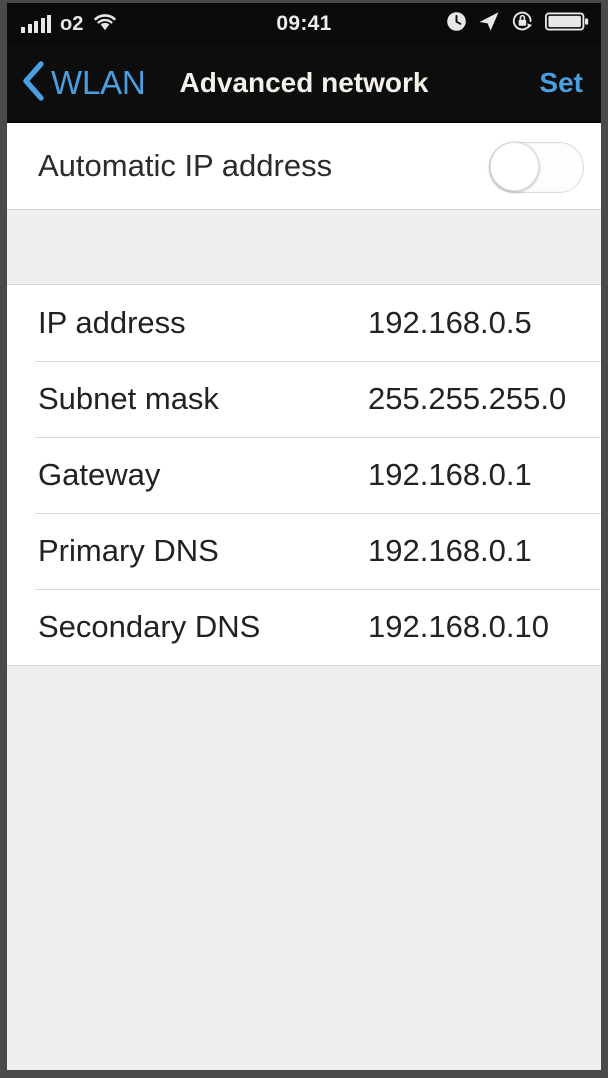  I want to click on section-spacer, so click(304, 247).